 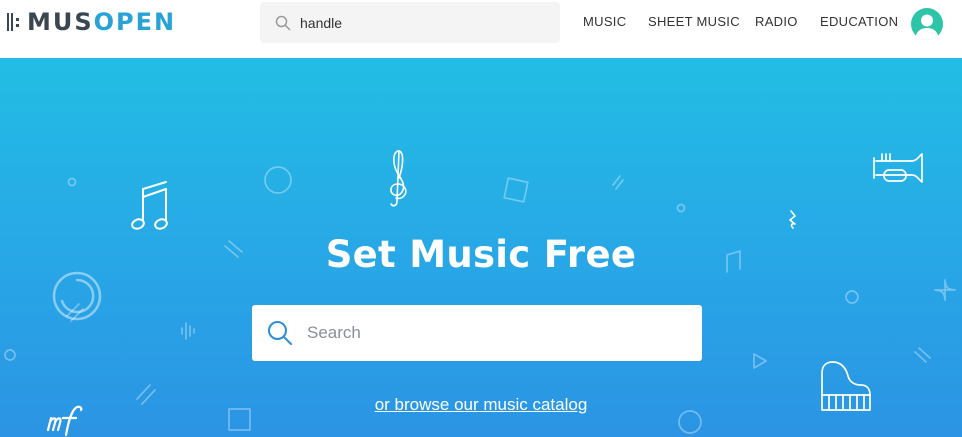 What do you see at coordinates (927, 27) in the screenshot?
I see `person-icon` at bounding box center [927, 27].